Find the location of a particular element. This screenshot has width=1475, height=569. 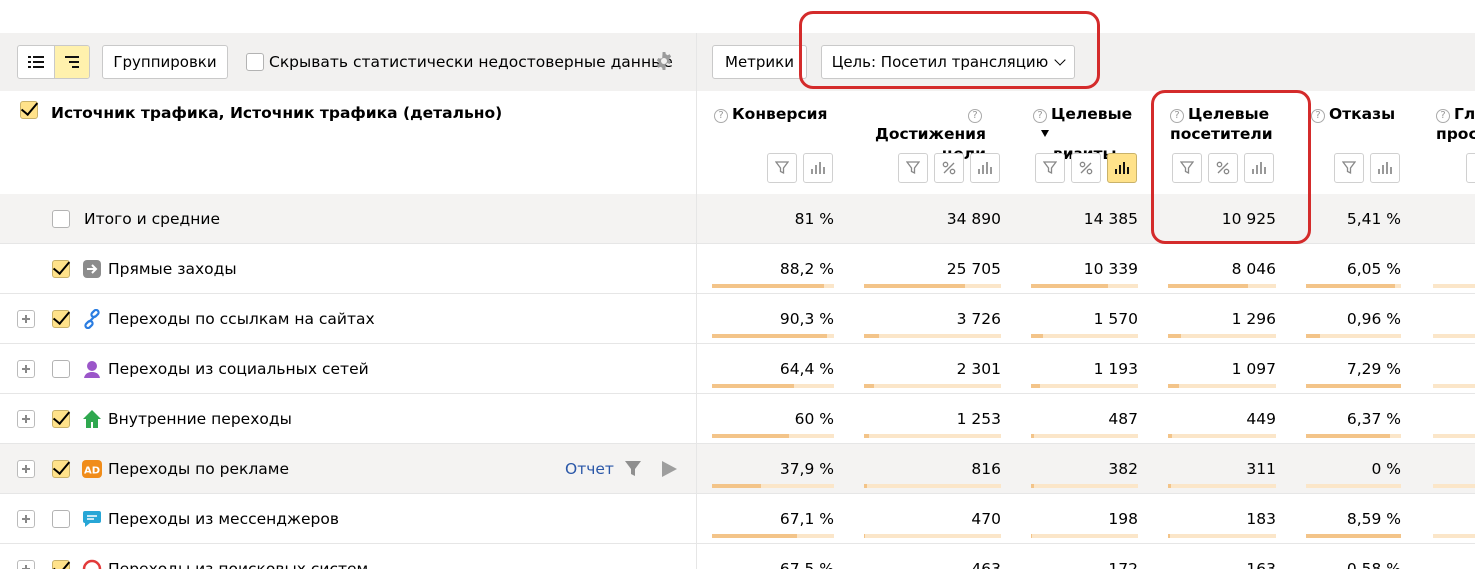

metric-value: 60 % is located at coordinates (814, 419).